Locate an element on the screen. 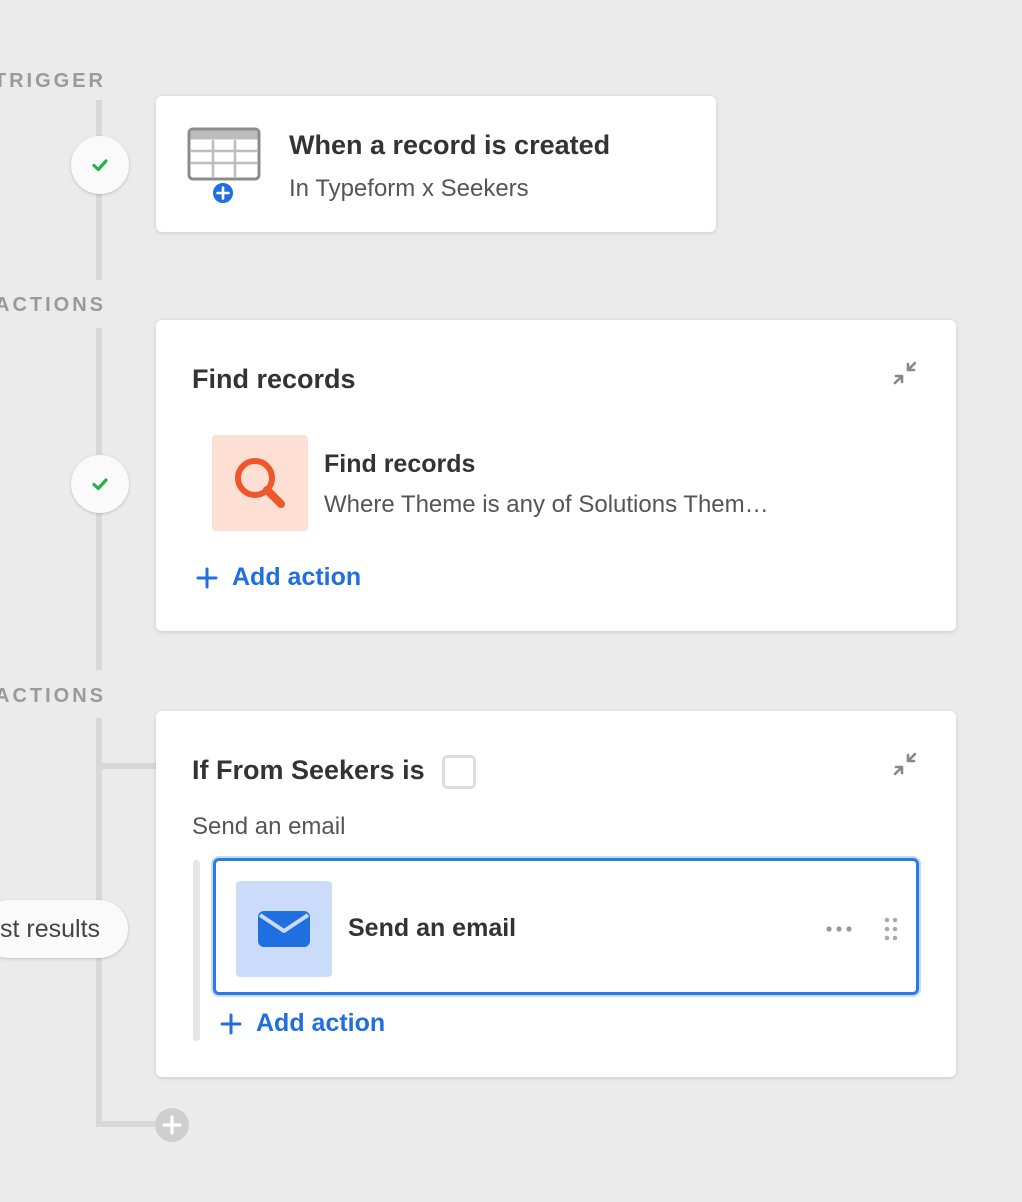 Image resolution: width=1022 pixels, height=1202 pixels. search-icon-tile is located at coordinates (260, 483).